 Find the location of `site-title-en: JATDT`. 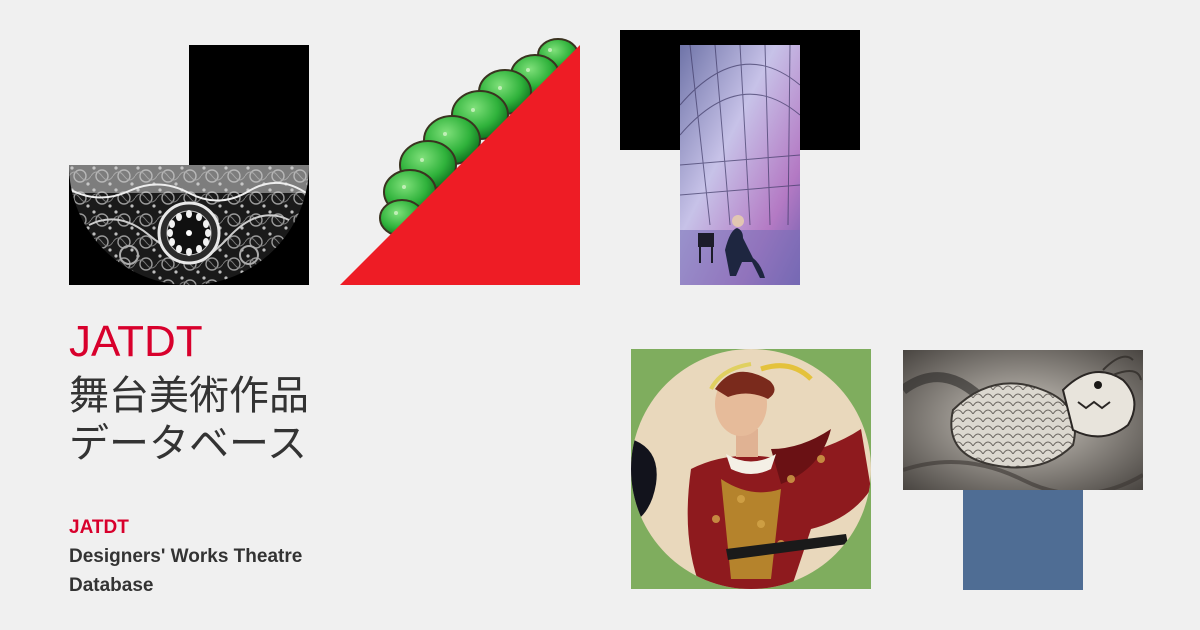

site-title-en: JATDT is located at coordinates (136, 341).